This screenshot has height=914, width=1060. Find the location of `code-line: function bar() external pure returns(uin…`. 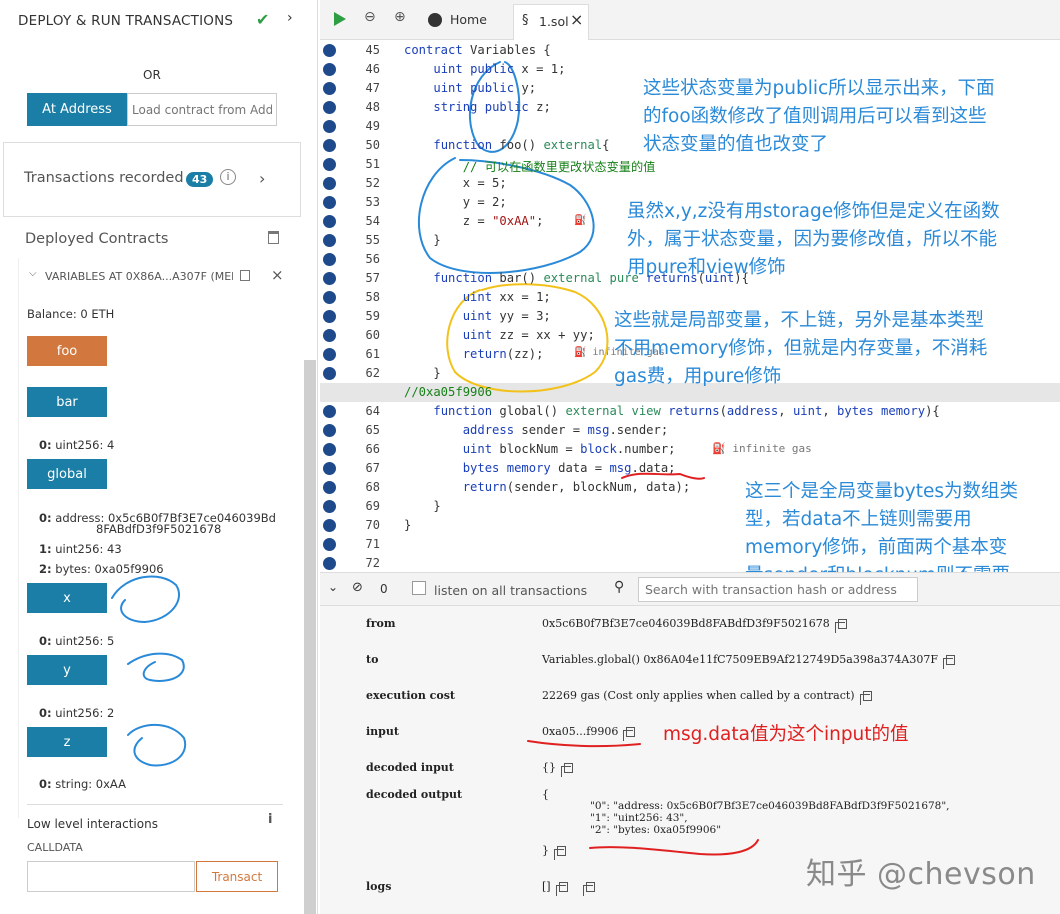

code-line: function bar() external pure returns(uin… is located at coordinates (591, 278).